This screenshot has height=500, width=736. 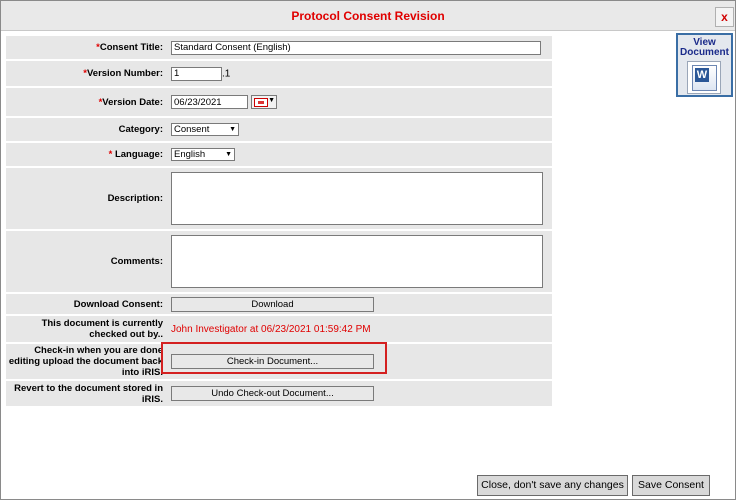 I want to click on comments-label: Comments:, so click(x=86, y=261).